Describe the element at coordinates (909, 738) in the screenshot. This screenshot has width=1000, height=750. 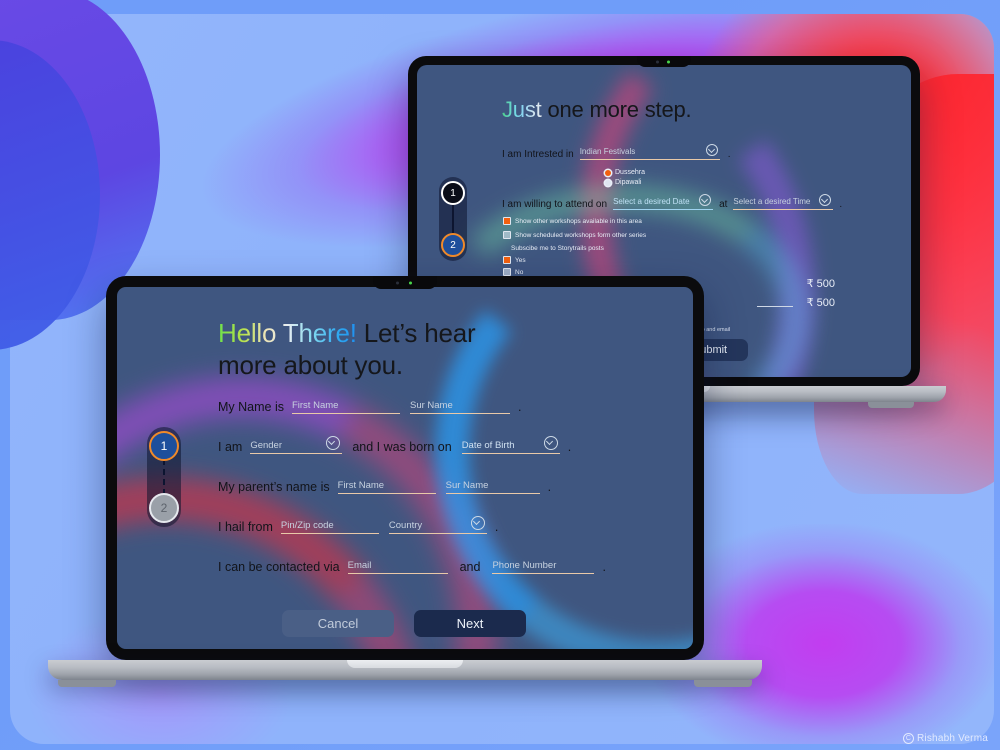
I see `copyright-icon: C` at that location.